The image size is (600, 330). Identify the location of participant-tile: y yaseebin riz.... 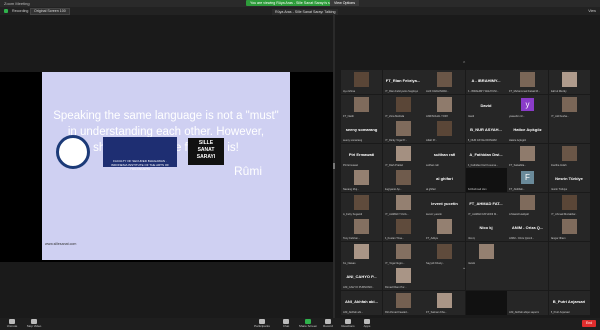
(527, 106).